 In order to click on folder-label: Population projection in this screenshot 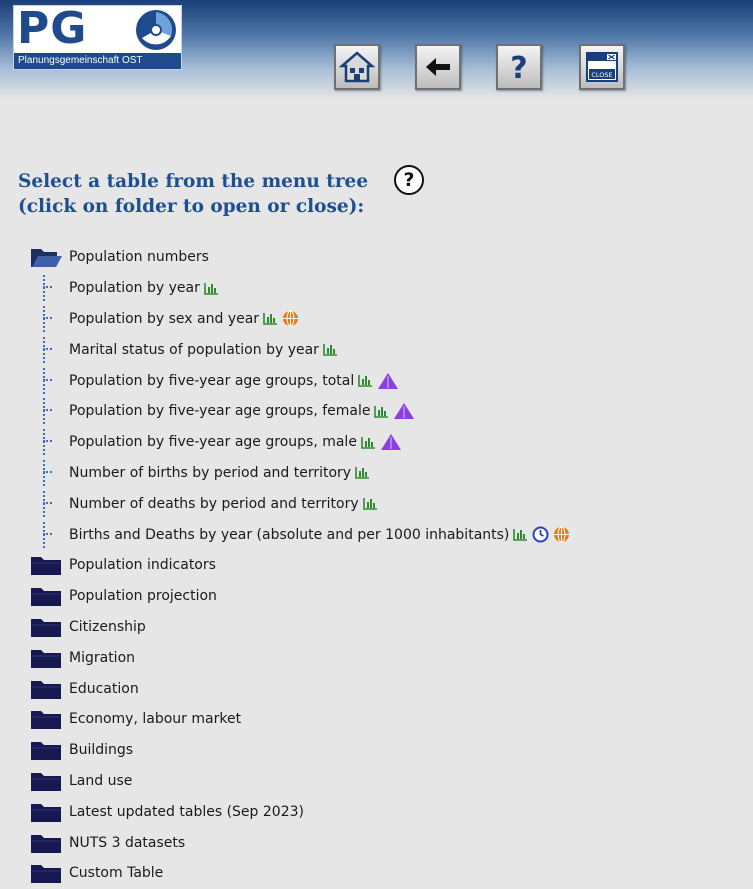, I will do `click(143, 596)`.